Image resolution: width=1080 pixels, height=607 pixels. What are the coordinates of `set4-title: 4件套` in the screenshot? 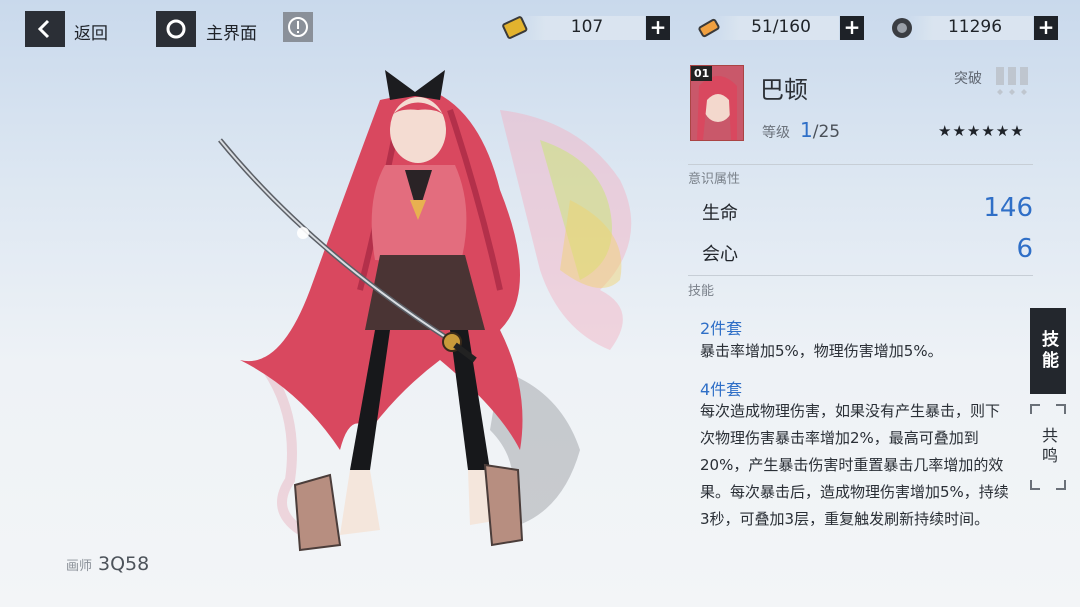 It's located at (721, 389).